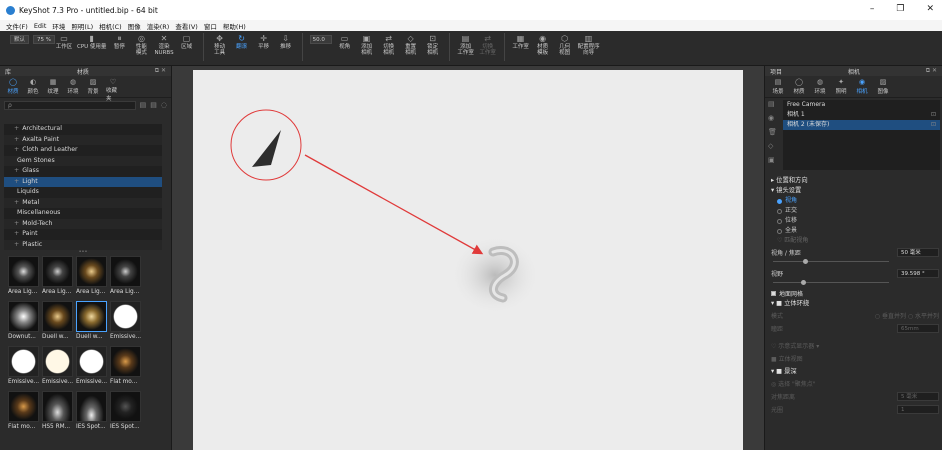 This screenshot has width=942, height=450. Describe the element at coordinates (855, 283) in the screenshot. I see `fov-slider` at that location.